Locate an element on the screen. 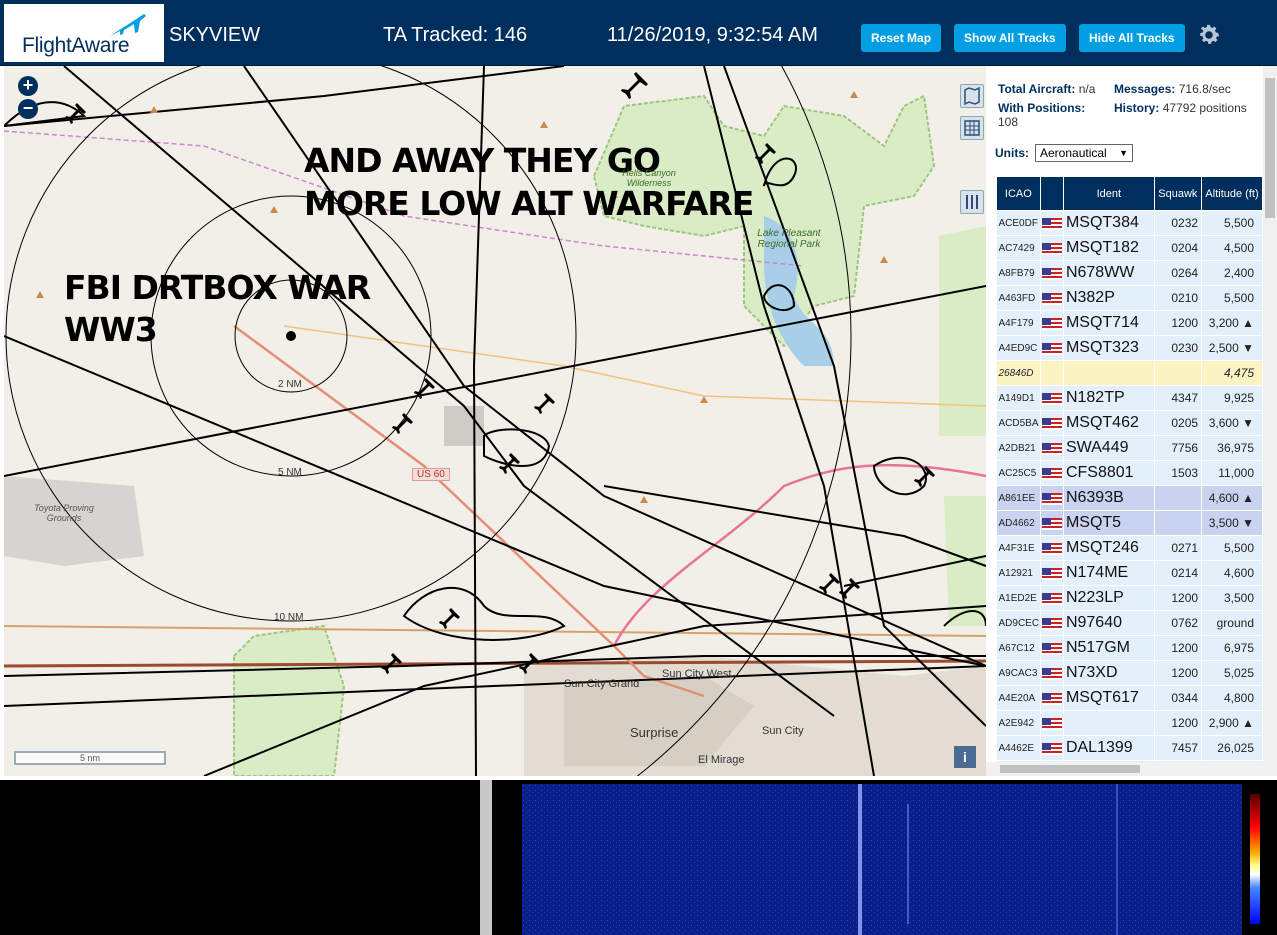 The width and height of the screenshot is (1277, 935). table-row: 26846D 4,475 is located at coordinates (1129, 373).